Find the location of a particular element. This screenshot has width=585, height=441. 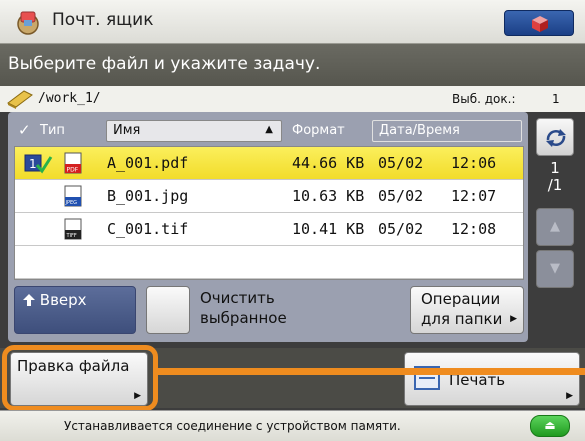

tiff-icon: TIFF is located at coordinates (73, 229).